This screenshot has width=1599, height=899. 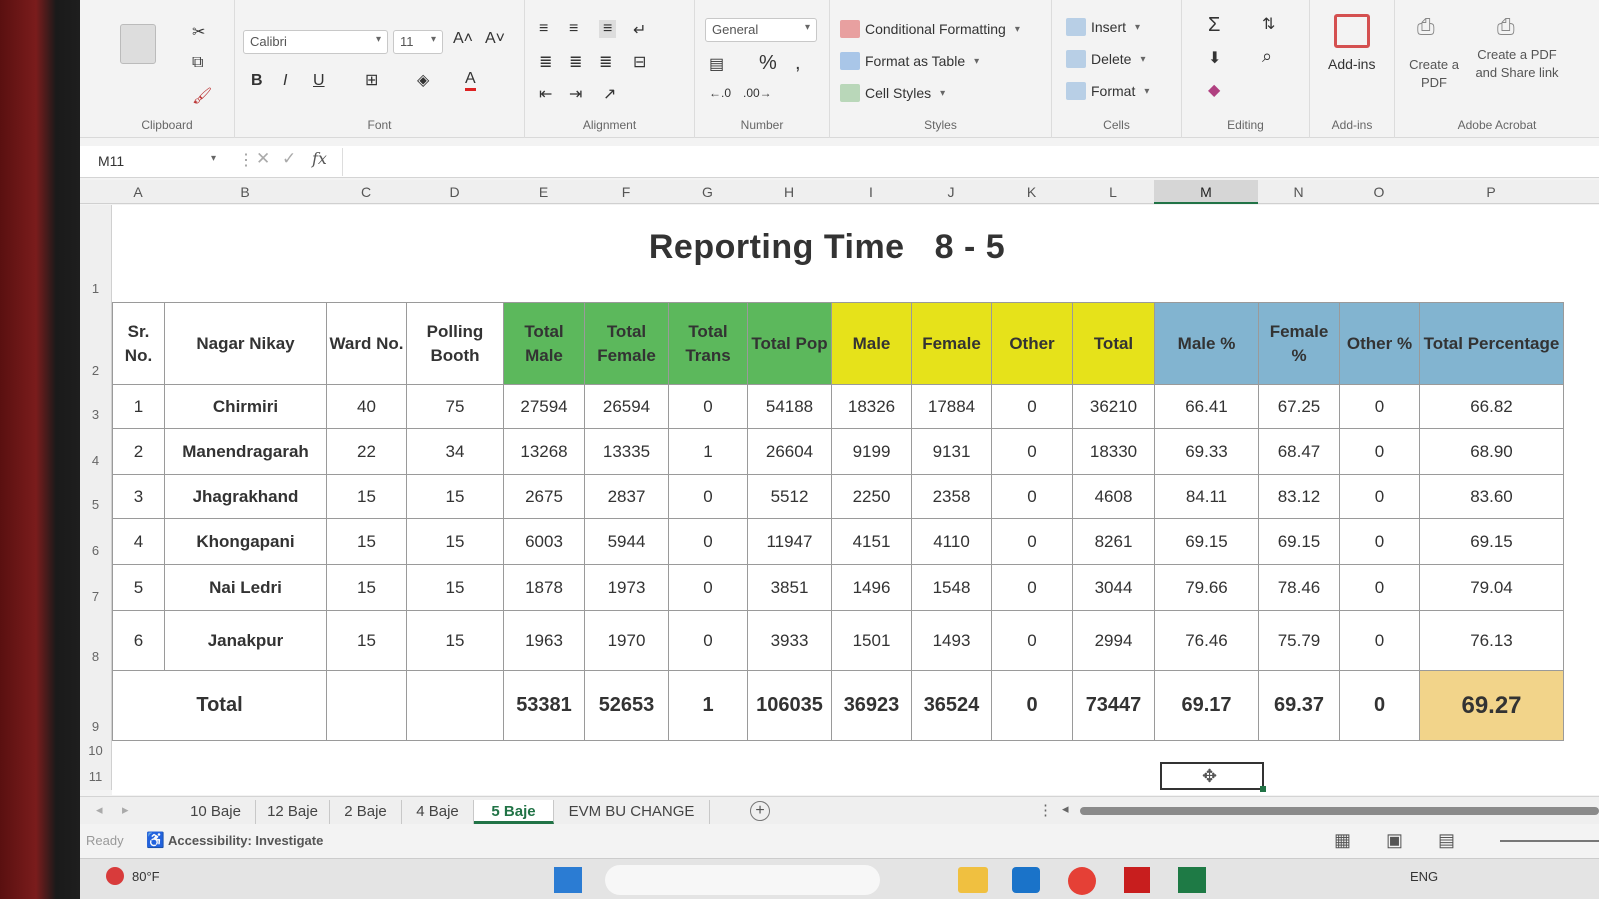 I want to click on table-cell: 2994, so click(x=1113, y=640).